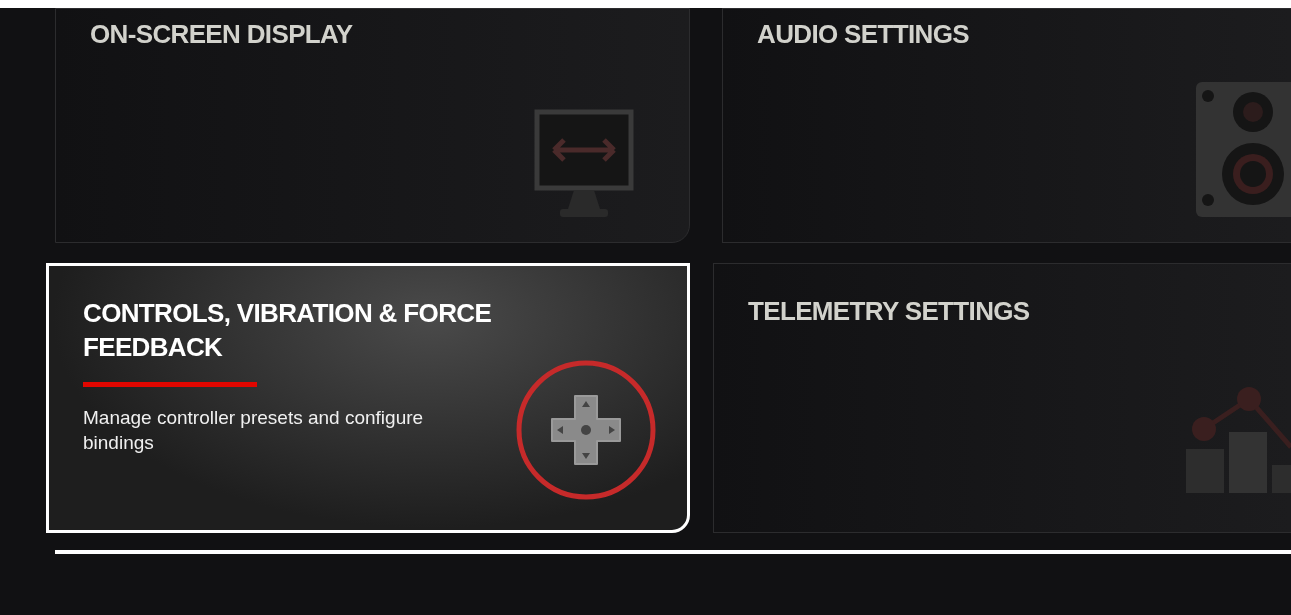  What do you see at coordinates (288, 330) in the screenshot?
I see `tile-title: CONTROLS, VIBRATION & FORCE FEEDBACK` at bounding box center [288, 330].